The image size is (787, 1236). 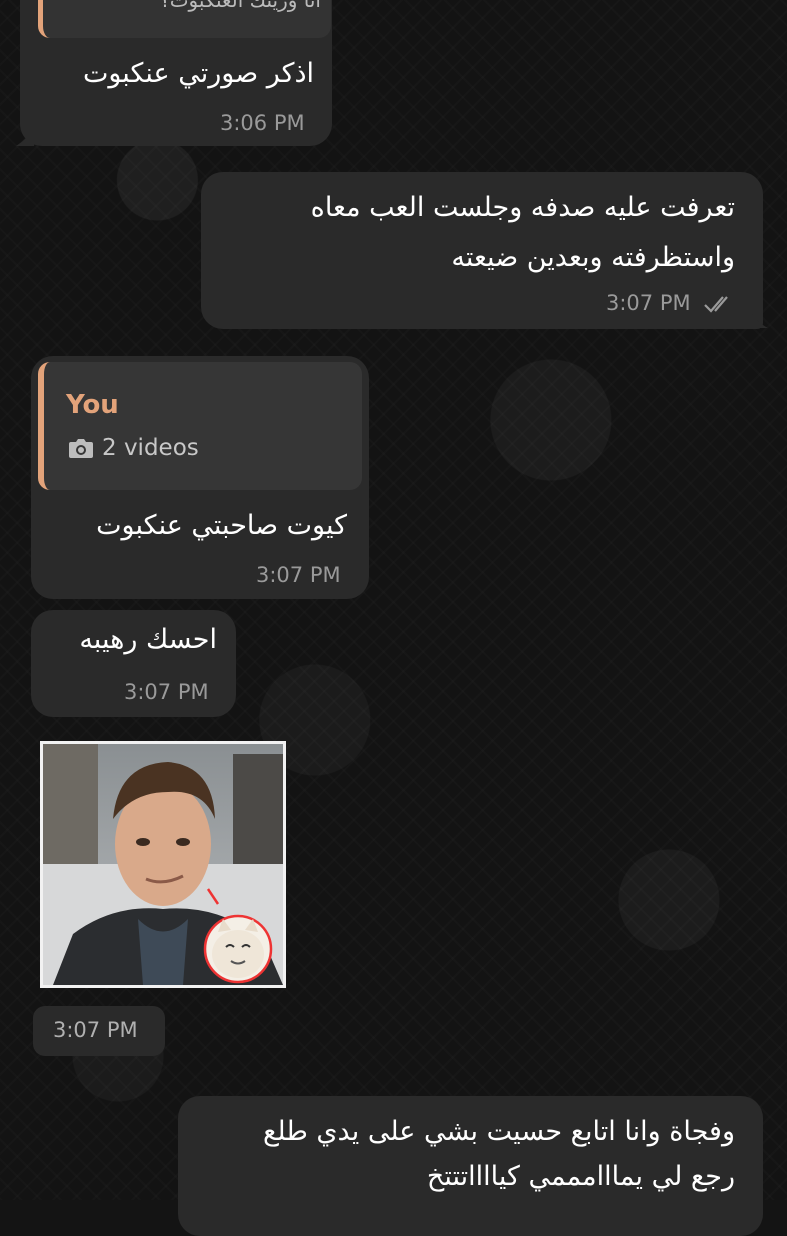 I want to click on quoted-text: انا وريتك العنكبوت؟, so click(x=240, y=6).